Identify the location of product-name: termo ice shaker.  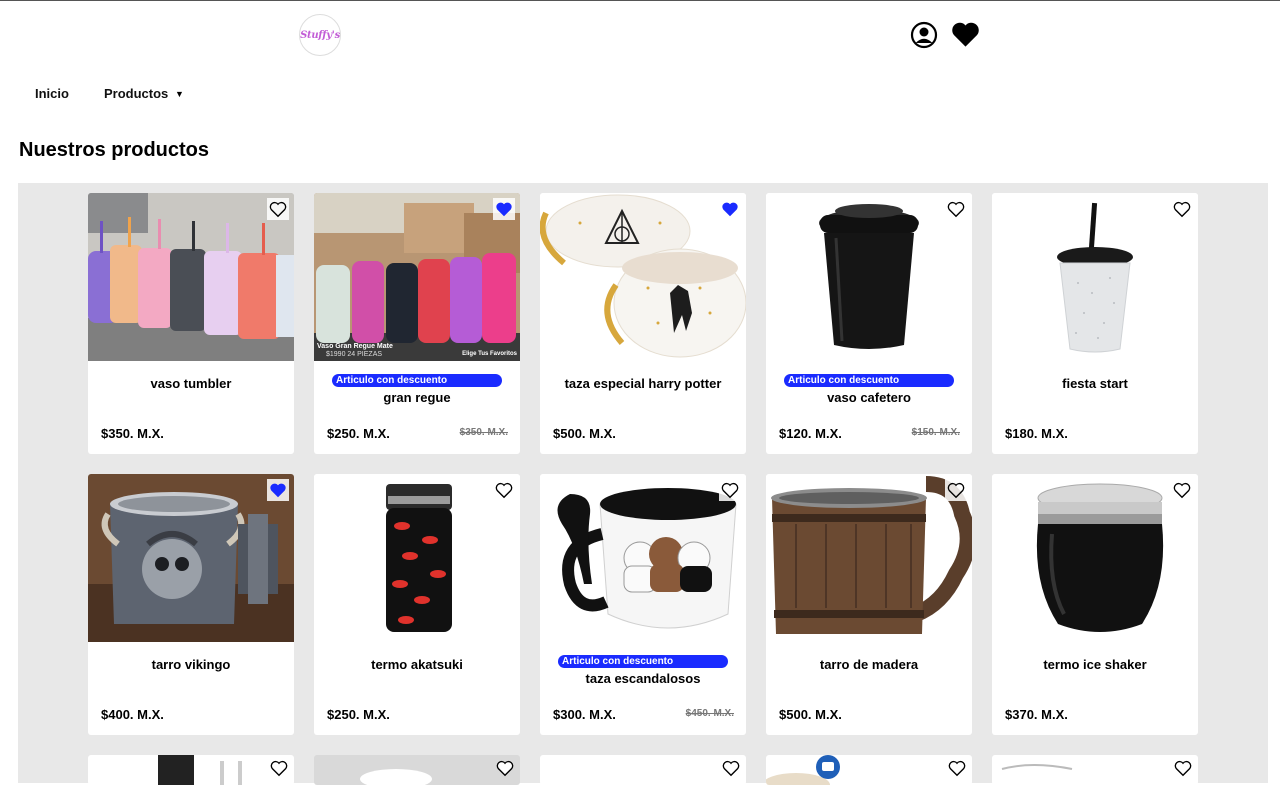
(1095, 664).